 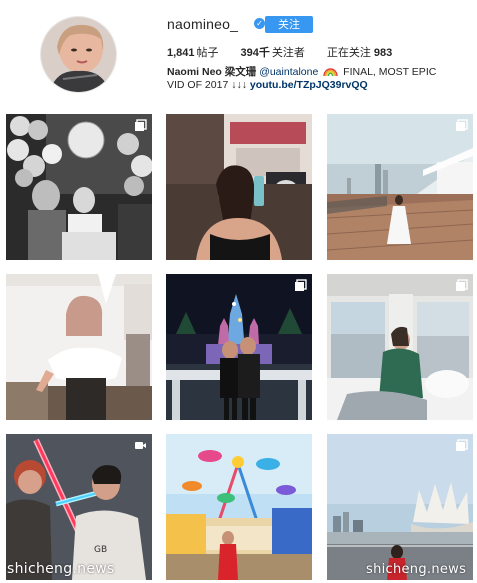 I want to click on watermark-right: shicheng.news, so click(x=416, y=569).